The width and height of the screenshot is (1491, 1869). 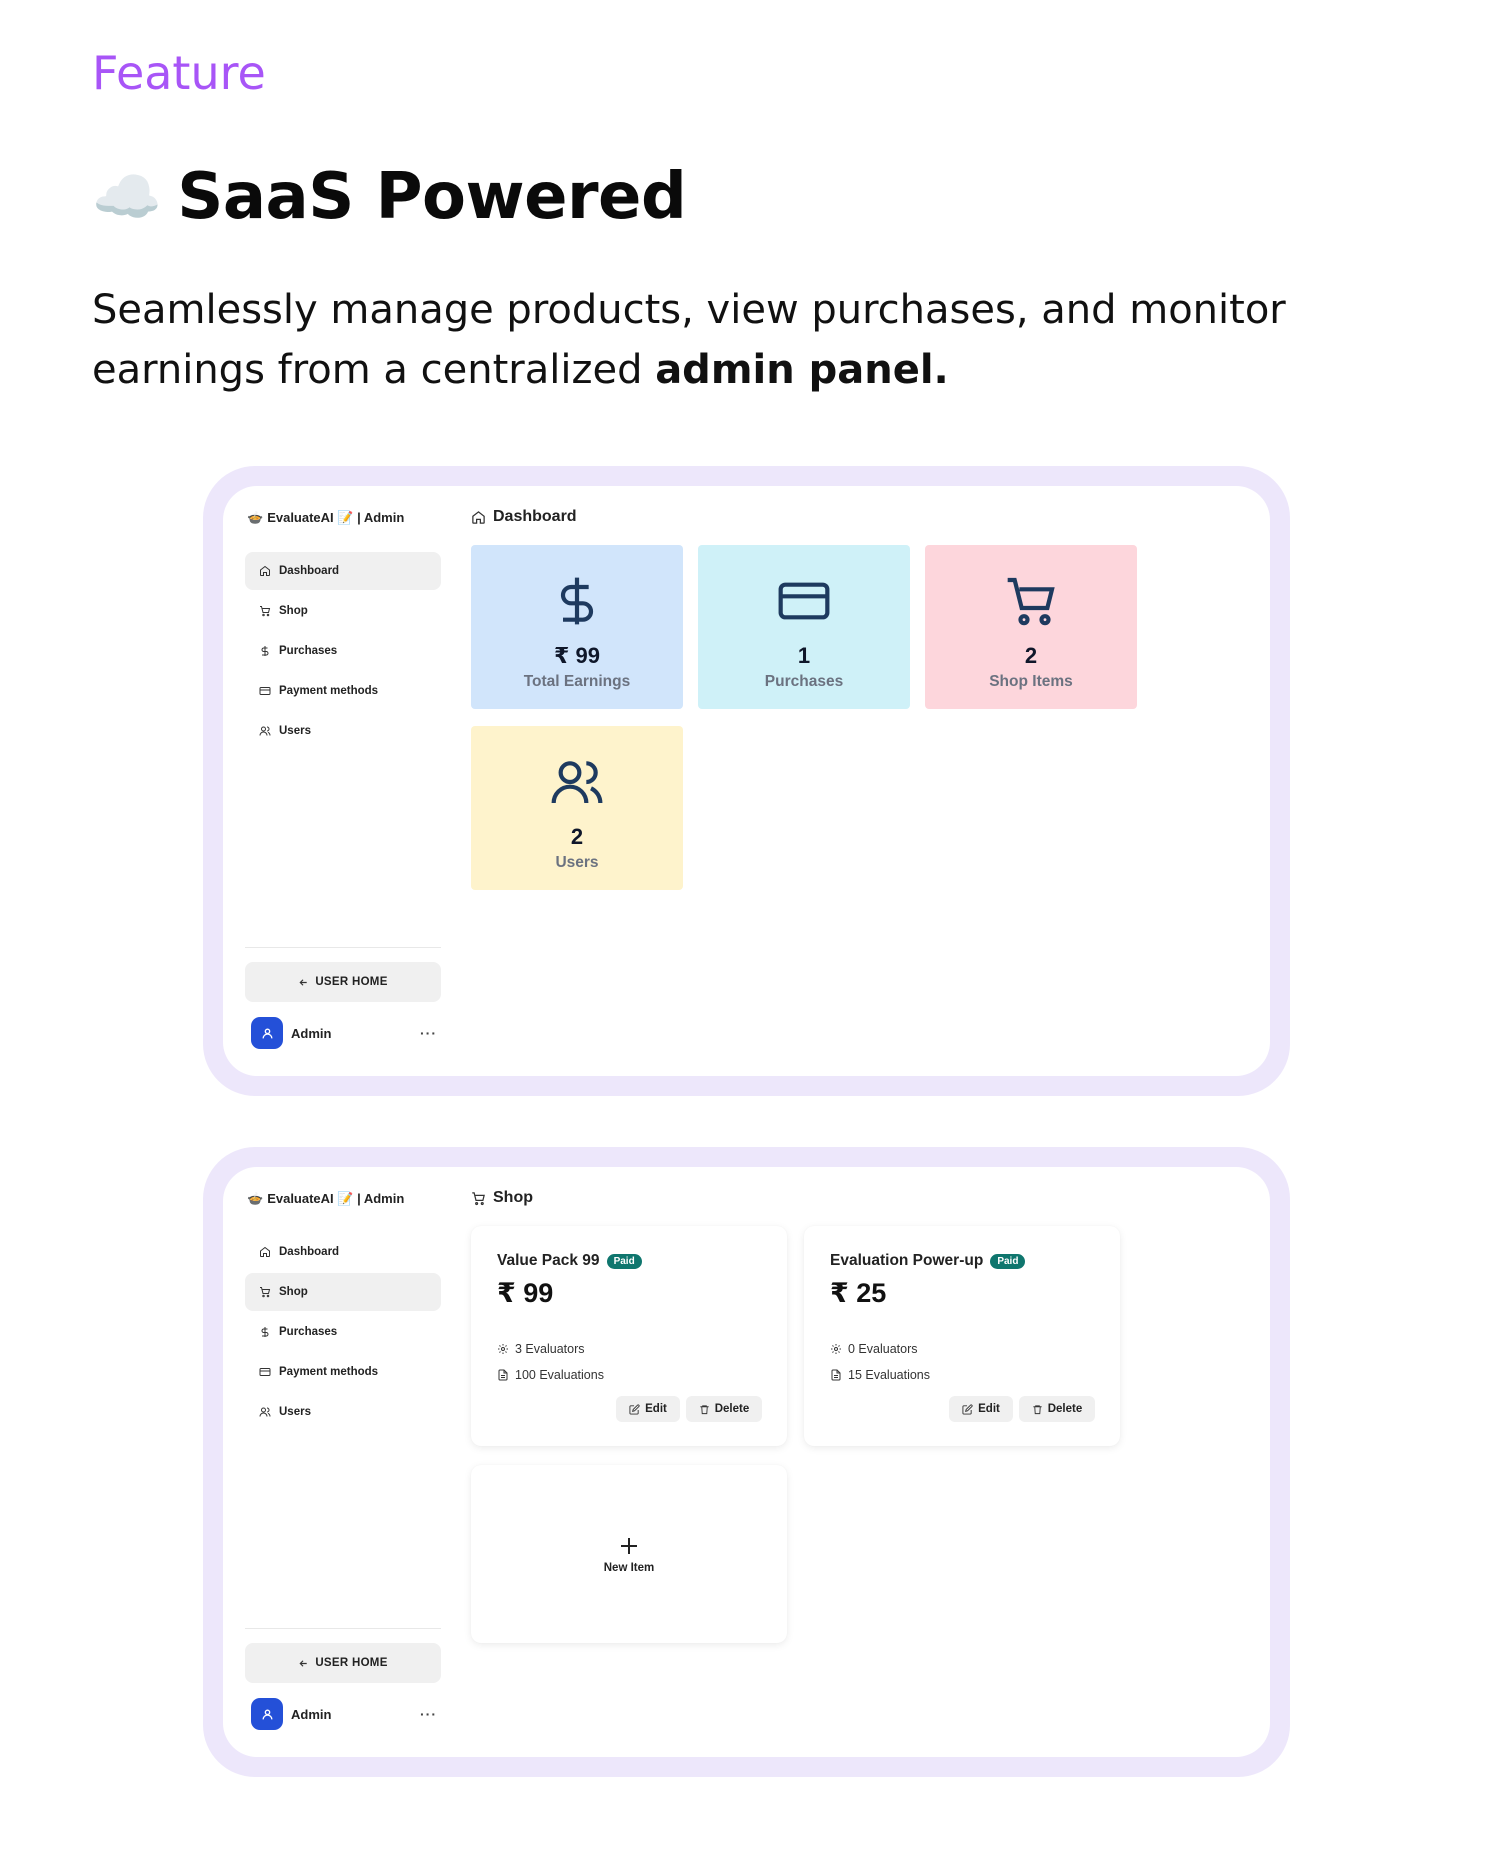 I want to click on edit-label: Edit, so click(x=656, y=1409).